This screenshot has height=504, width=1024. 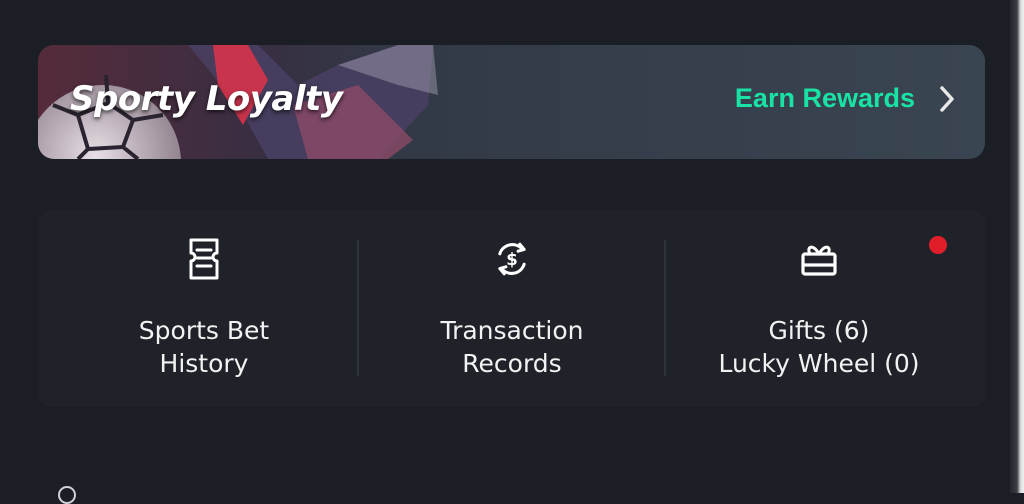 I want to click on gift-icon, so click(x=819, y=259).